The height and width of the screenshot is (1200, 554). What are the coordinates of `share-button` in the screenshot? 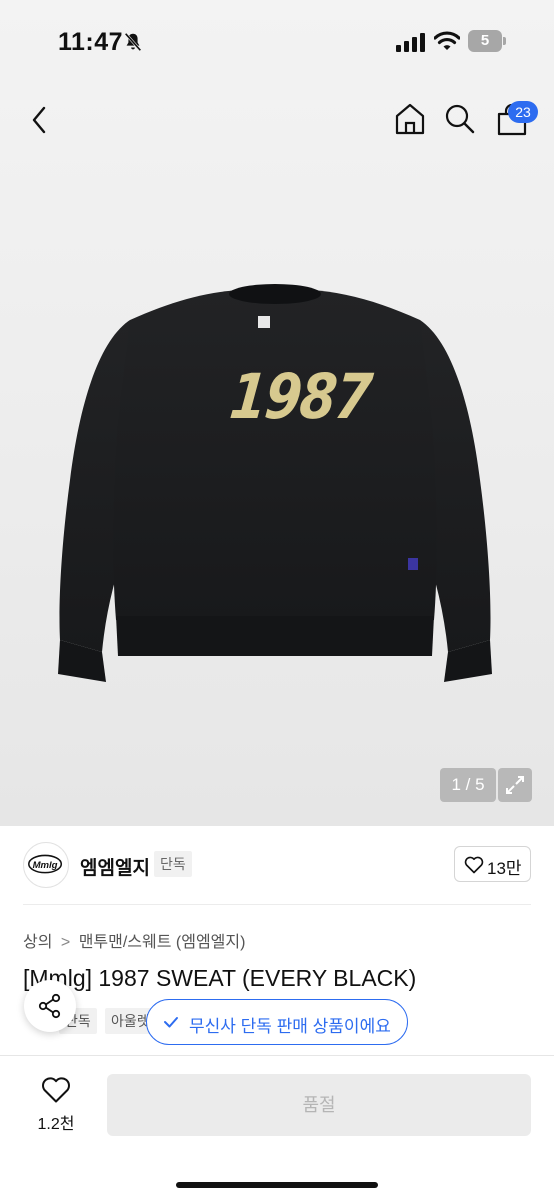 It's located at (50, 1006).